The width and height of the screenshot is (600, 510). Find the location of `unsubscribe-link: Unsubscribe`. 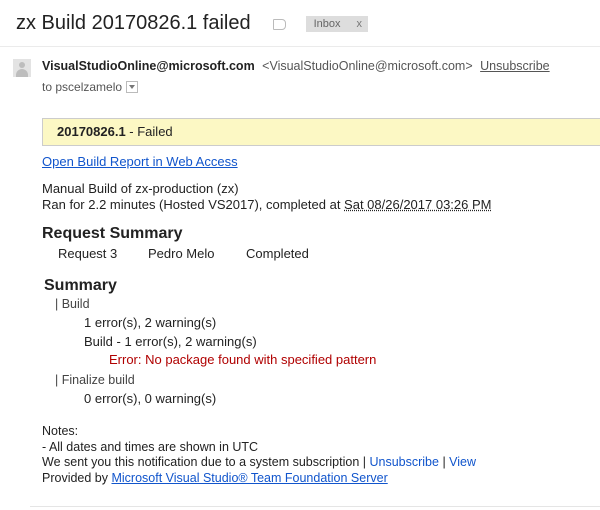

unsubscribe-link: Unsubscribe is located at coordinates (514, 66).